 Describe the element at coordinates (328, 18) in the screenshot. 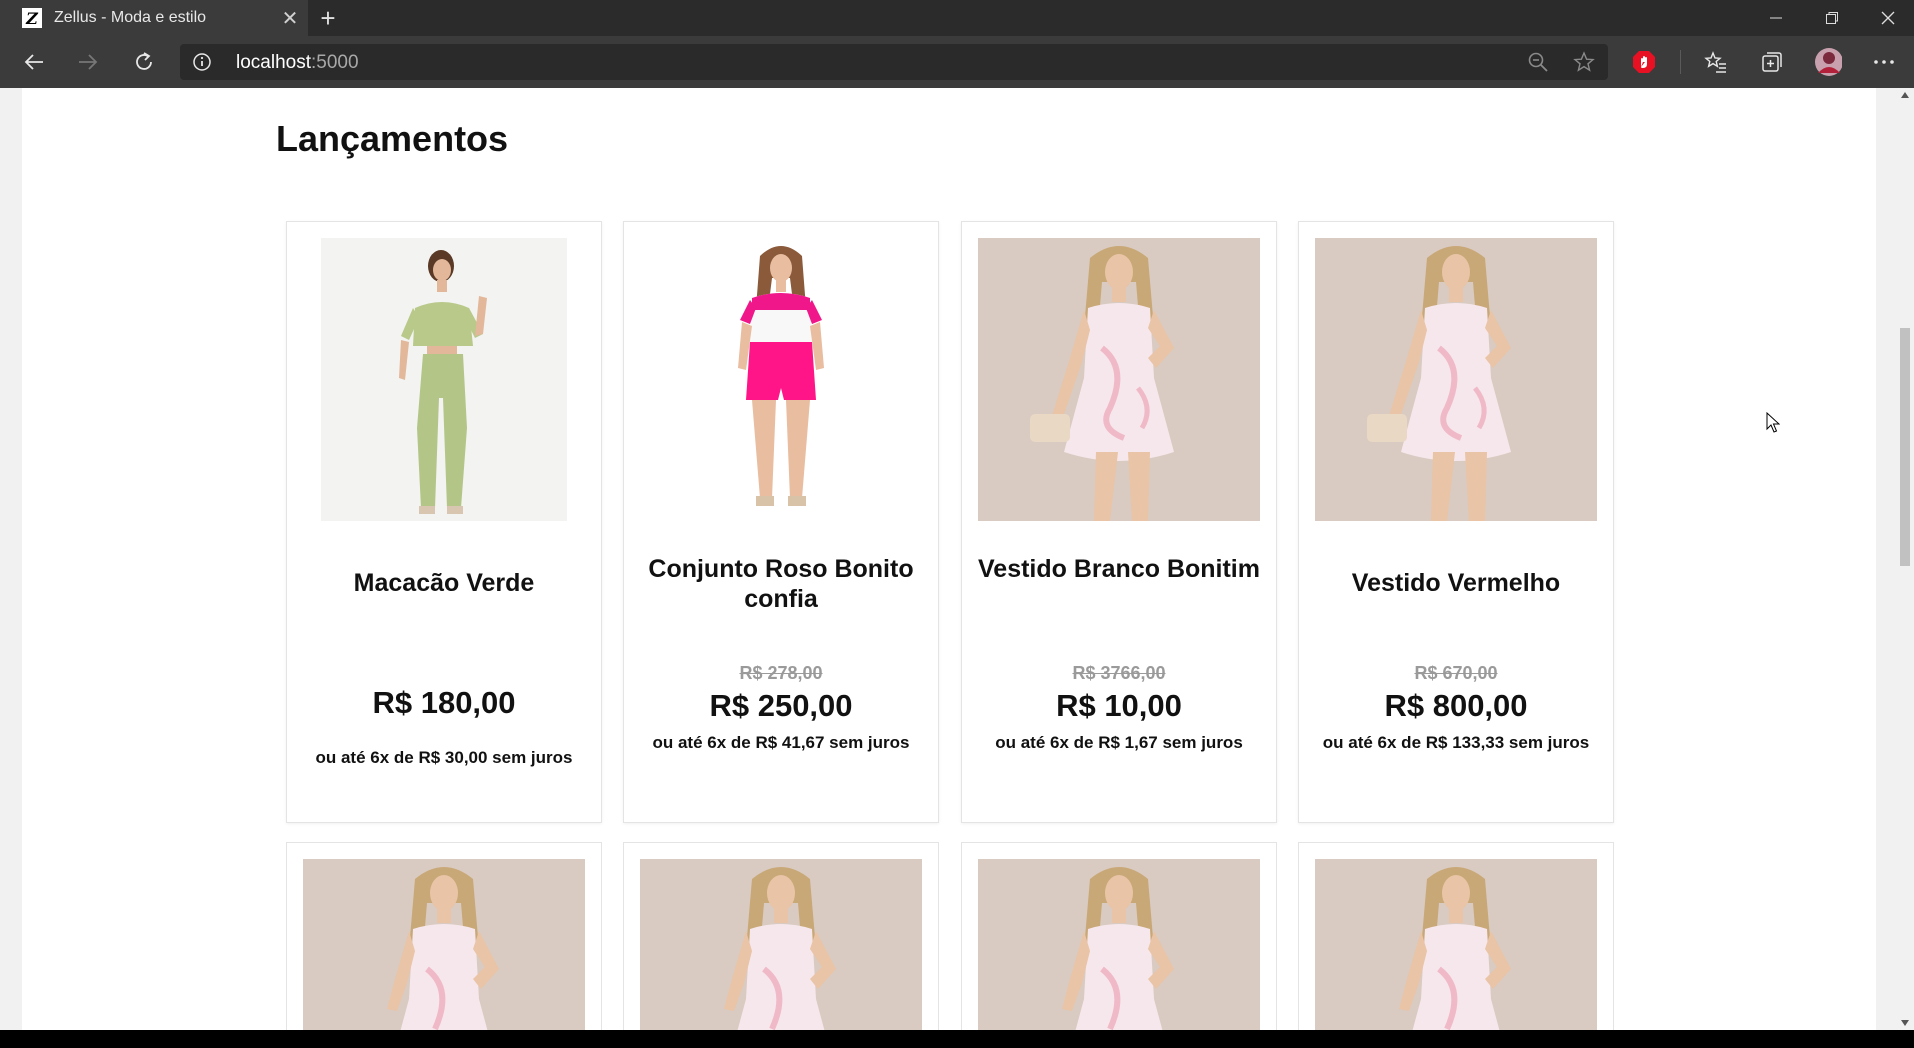

I see `new-tab-button: +` at that location.